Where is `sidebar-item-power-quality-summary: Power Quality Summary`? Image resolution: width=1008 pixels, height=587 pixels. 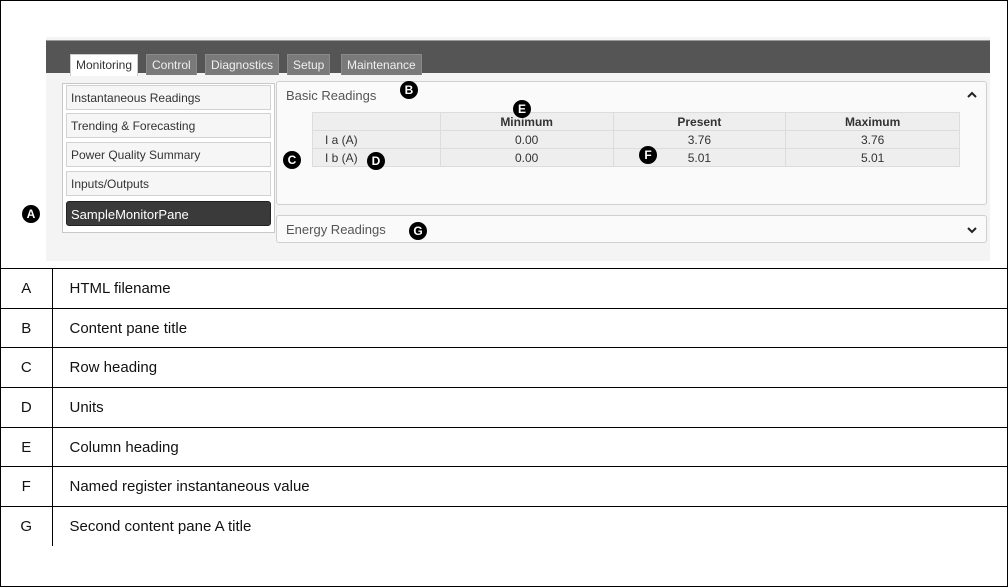 sidebar-item-power-quality-summary: Power Quality Summary is located at coordinates (168, 154).